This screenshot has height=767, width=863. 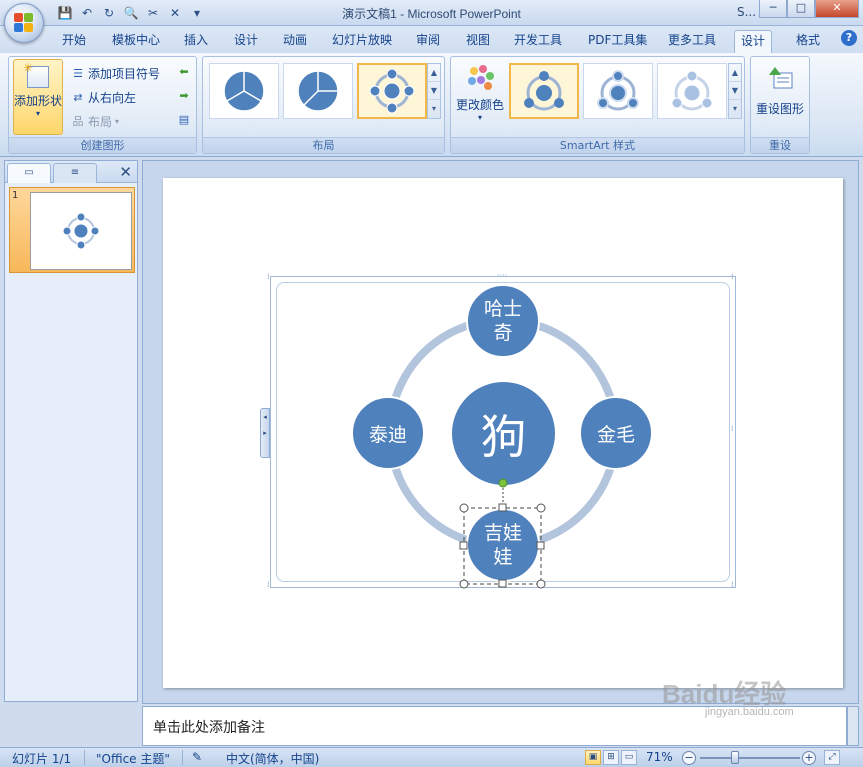 I want to click on tab-slides-view: ▭, so click(x=29, y=173).